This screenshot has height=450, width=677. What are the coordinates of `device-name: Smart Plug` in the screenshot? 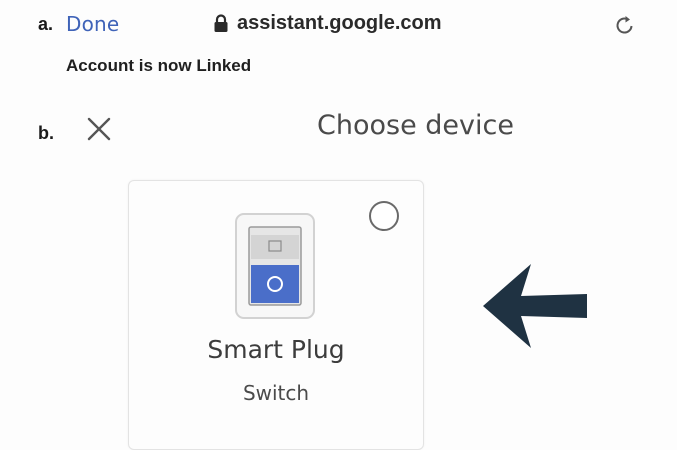 It's located at (276, 349).